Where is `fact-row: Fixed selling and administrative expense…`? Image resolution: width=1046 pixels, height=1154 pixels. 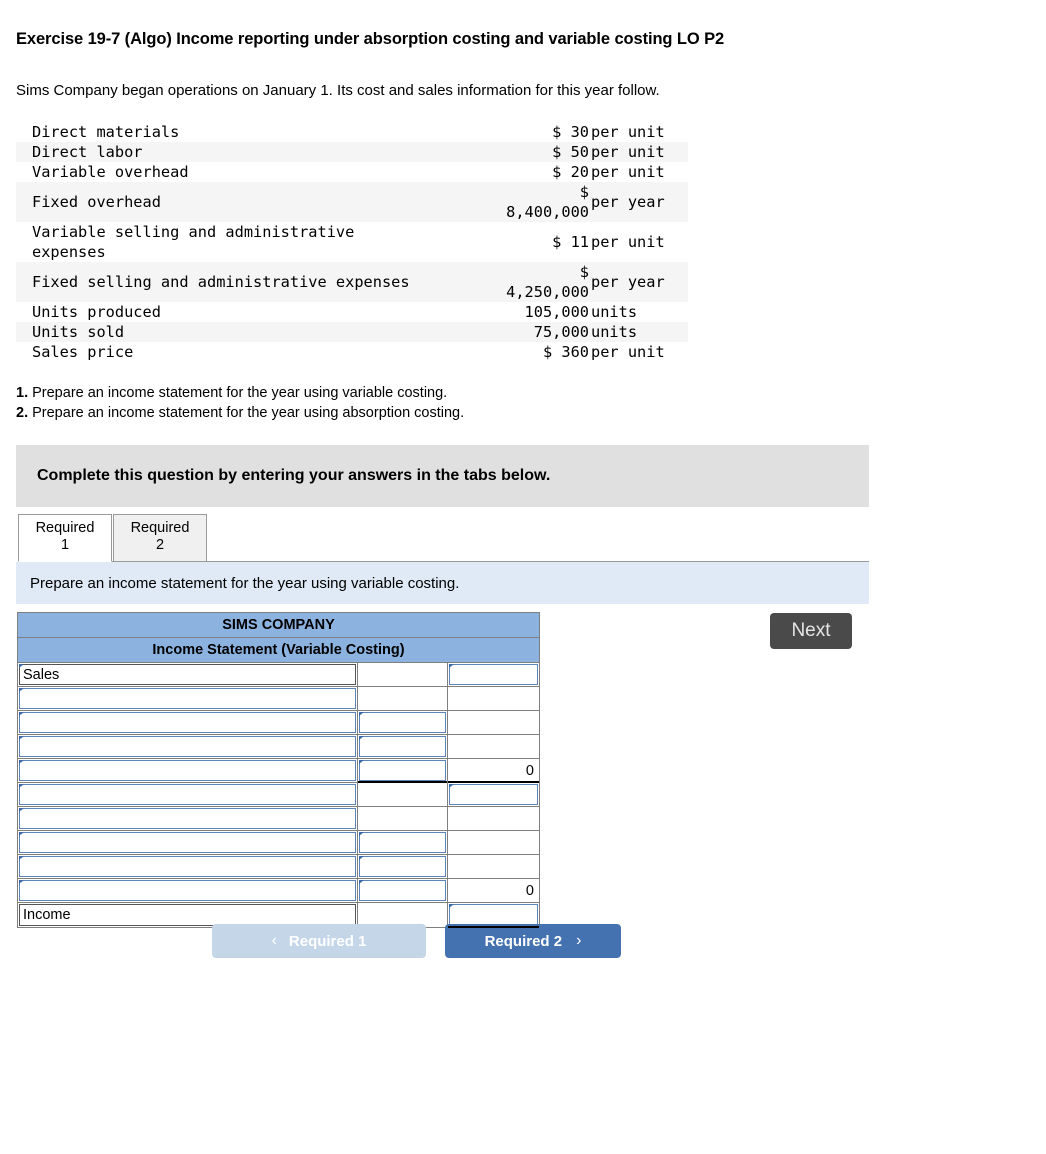 fact-row: Fixed selling and administrative expense… is located at coordinates (352, 282).